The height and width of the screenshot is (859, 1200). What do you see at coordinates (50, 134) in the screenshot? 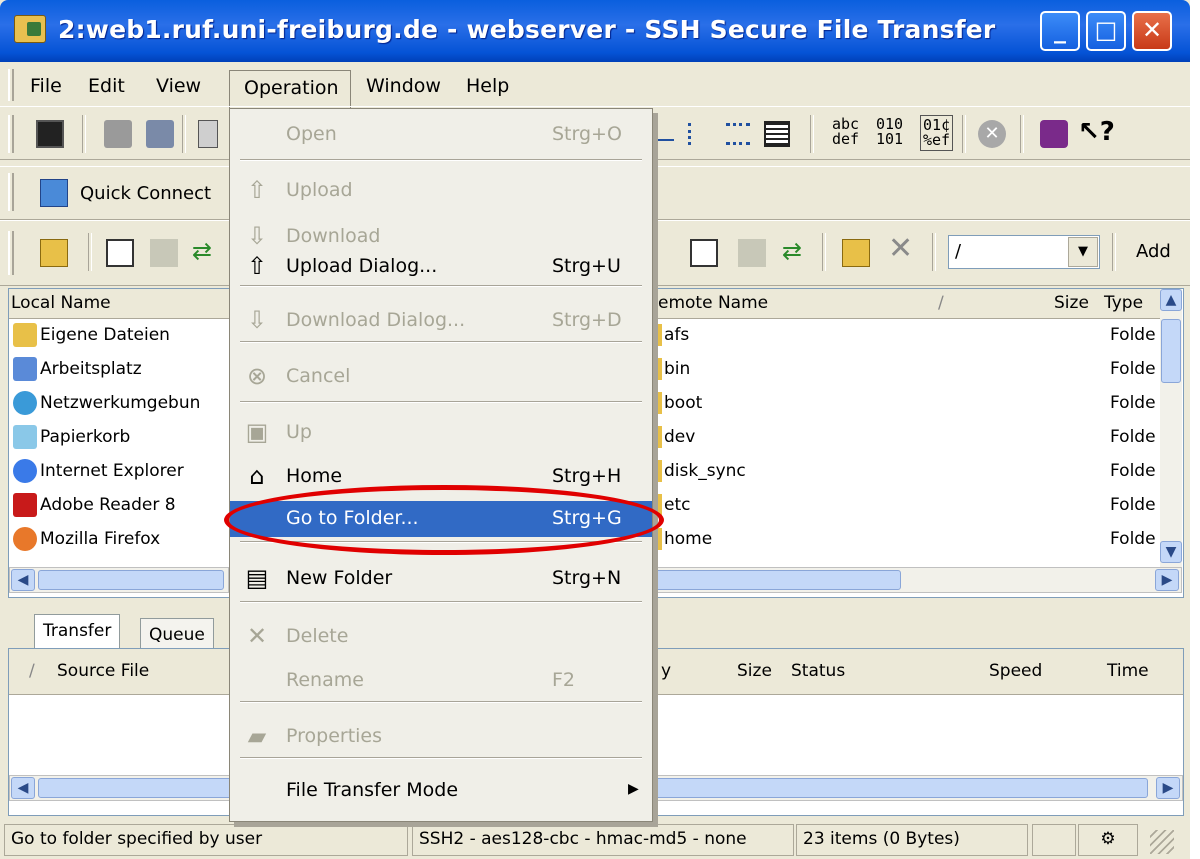
I see `save-icon` at bounding box center [50, 134].